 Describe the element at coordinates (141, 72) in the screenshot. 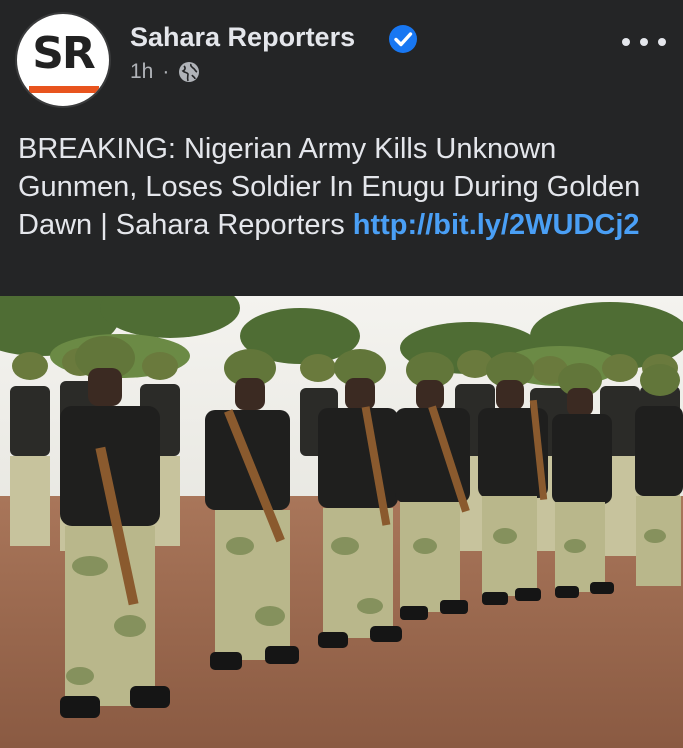

I see `post-timestamp: 1h` at that location.